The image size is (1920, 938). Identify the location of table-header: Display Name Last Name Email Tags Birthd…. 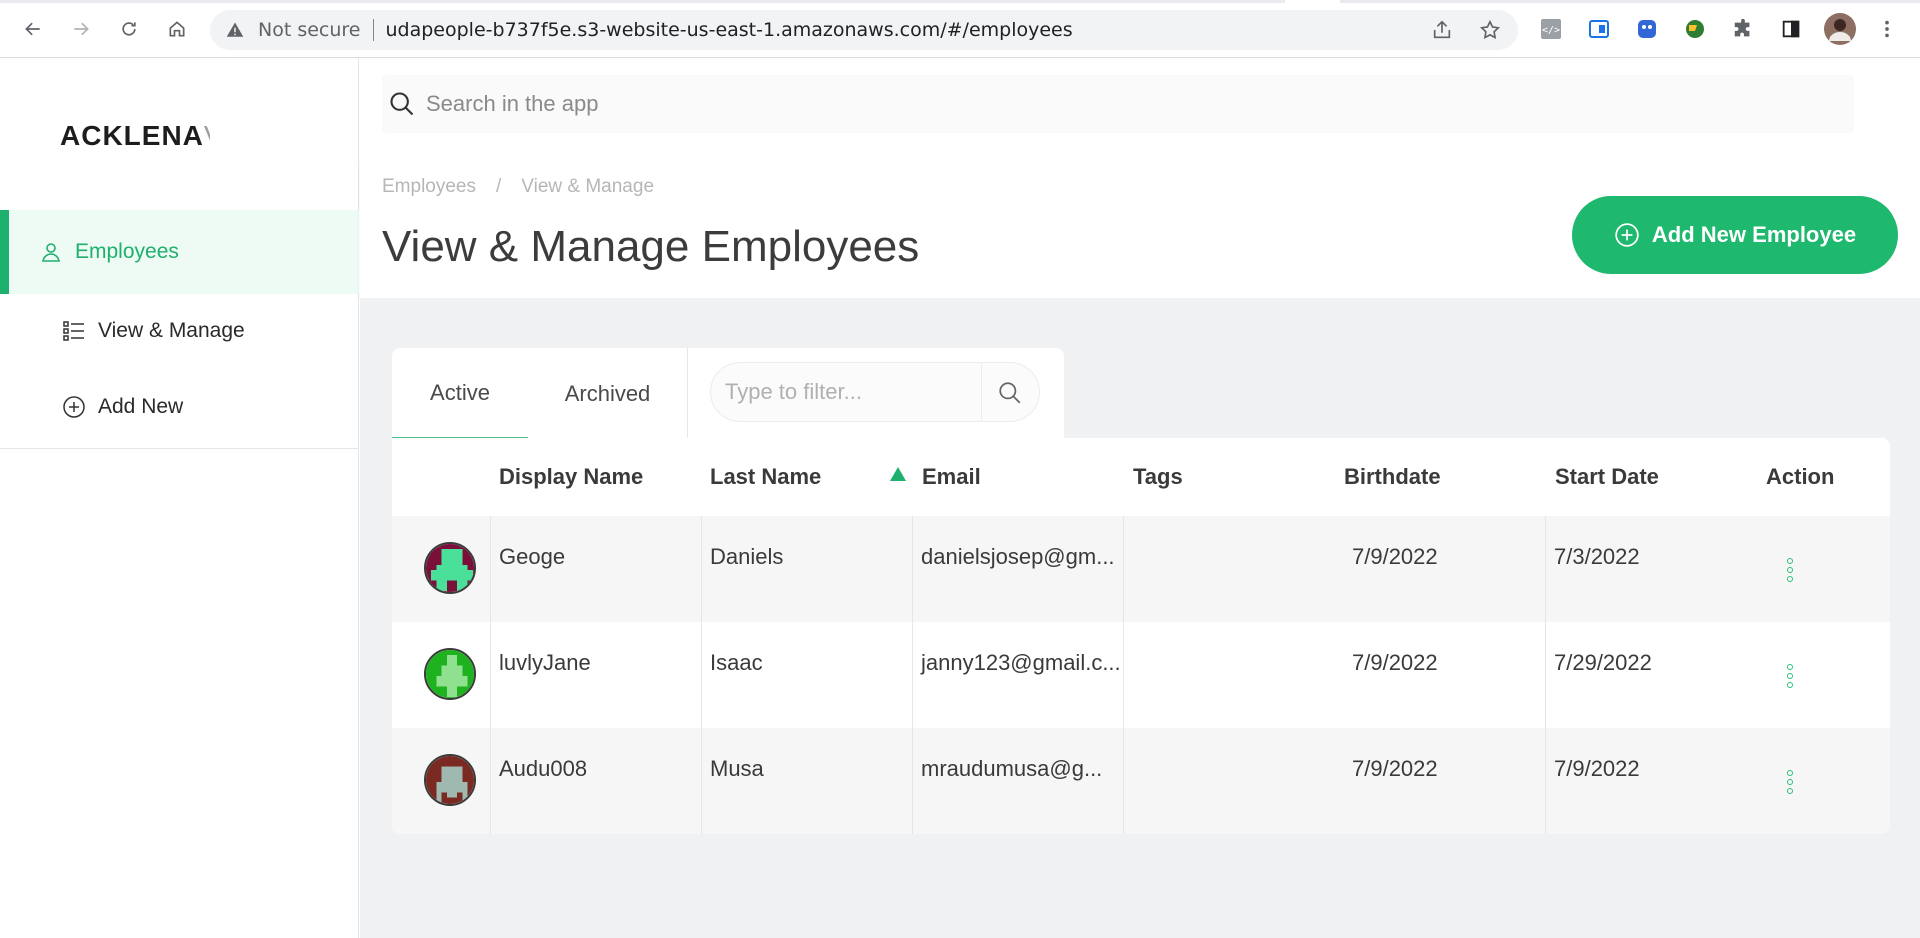
(1141, 477).